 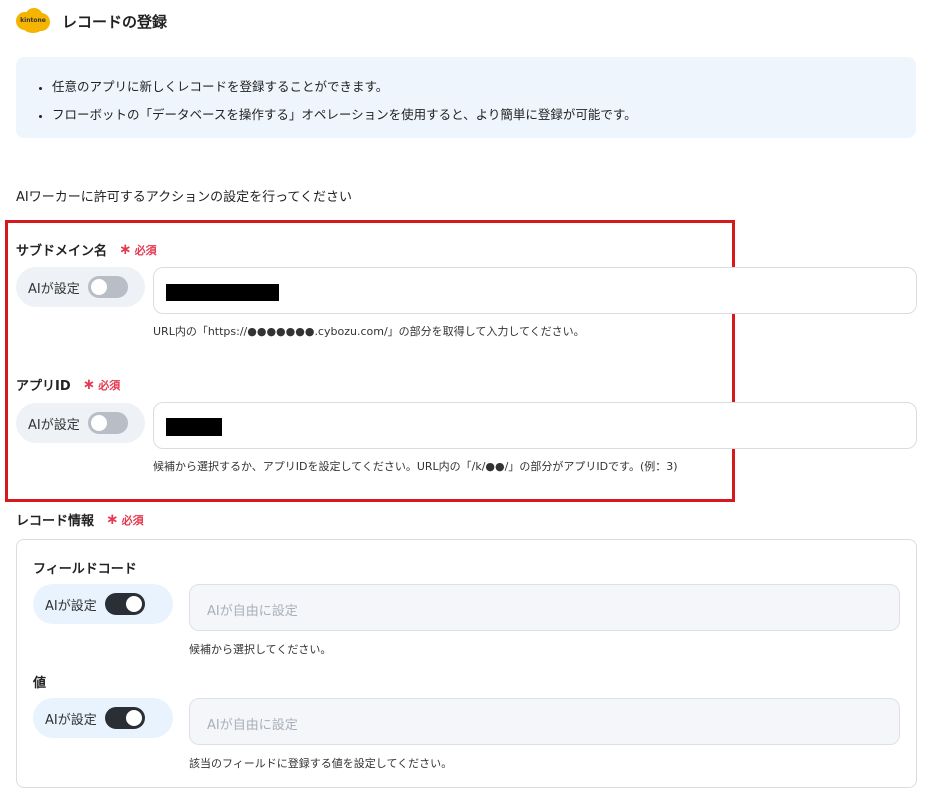 What do you see at coordinates (535, 290) in the screenshot?
I see `subdomain-input` at bounding box center [535, 290].